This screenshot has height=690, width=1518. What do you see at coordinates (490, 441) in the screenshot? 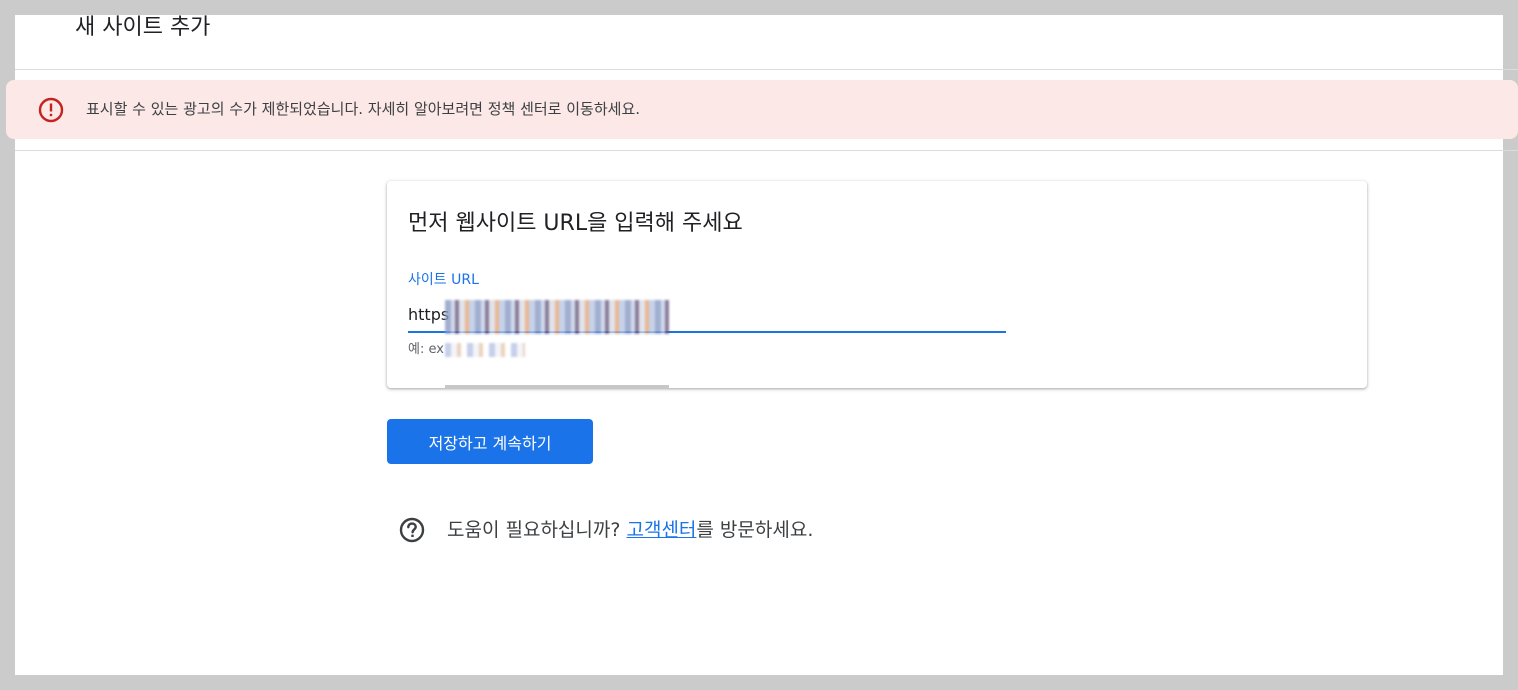
I see `save-continue-button: 저장하고 계속하기` at bounding box center [490, 441].